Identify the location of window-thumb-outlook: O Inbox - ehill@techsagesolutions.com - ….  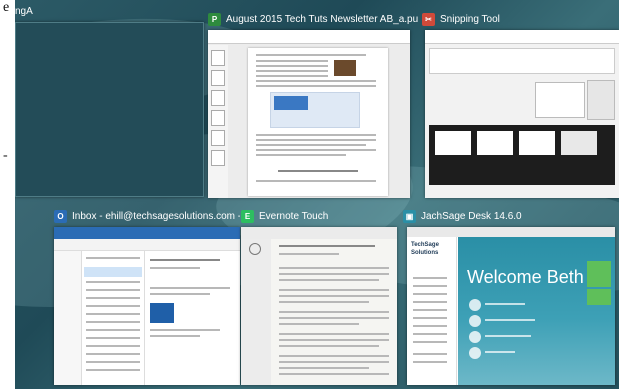
(147, 295).